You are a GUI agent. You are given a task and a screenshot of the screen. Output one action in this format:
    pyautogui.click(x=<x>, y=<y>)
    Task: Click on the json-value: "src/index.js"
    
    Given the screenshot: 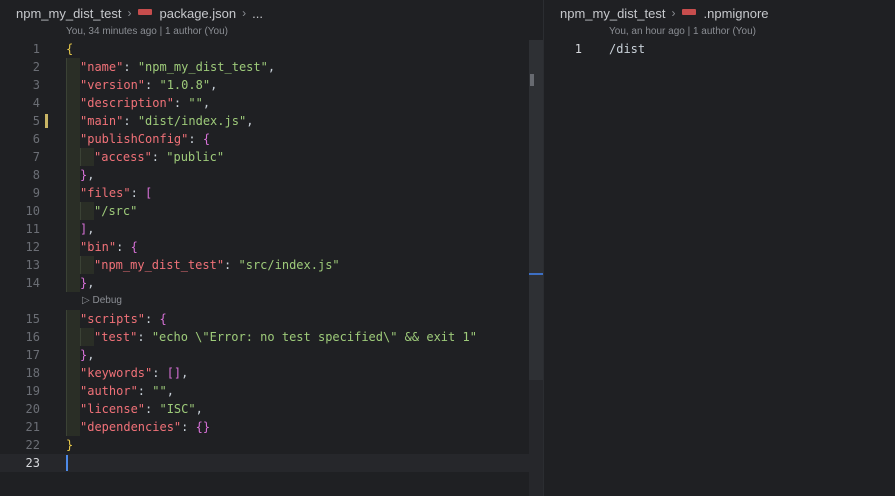 What is the action you would take?
    pyautogui.click(x=289, y=265)
    